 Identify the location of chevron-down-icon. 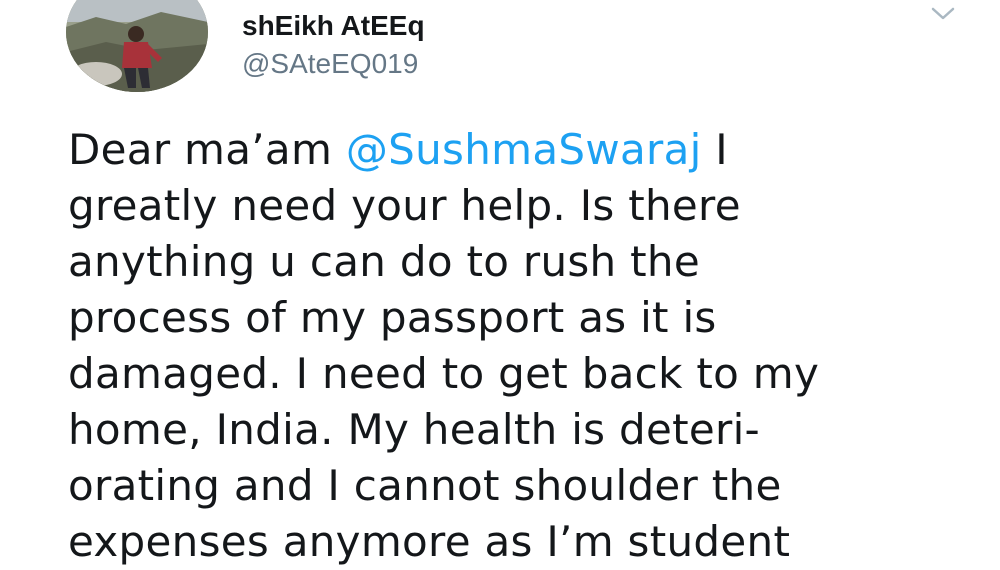
(943, 14).